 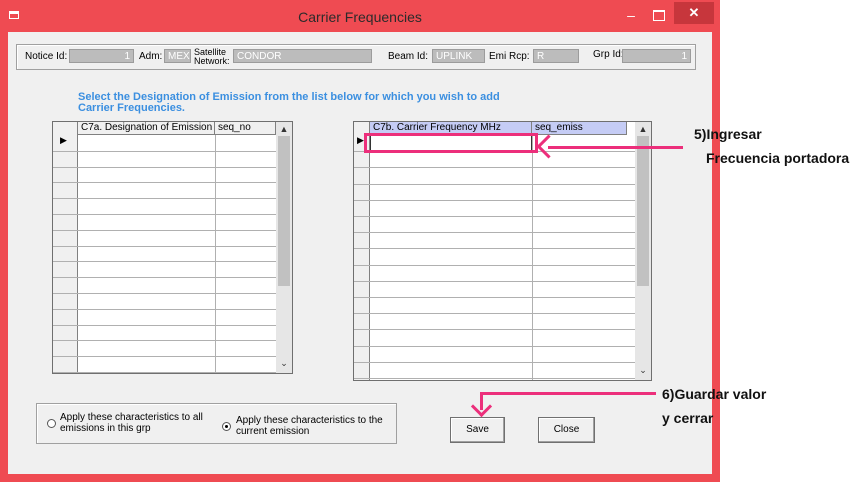 I want to click on apply-to-current-label-line2: current emission, so click(x=273, y=431).